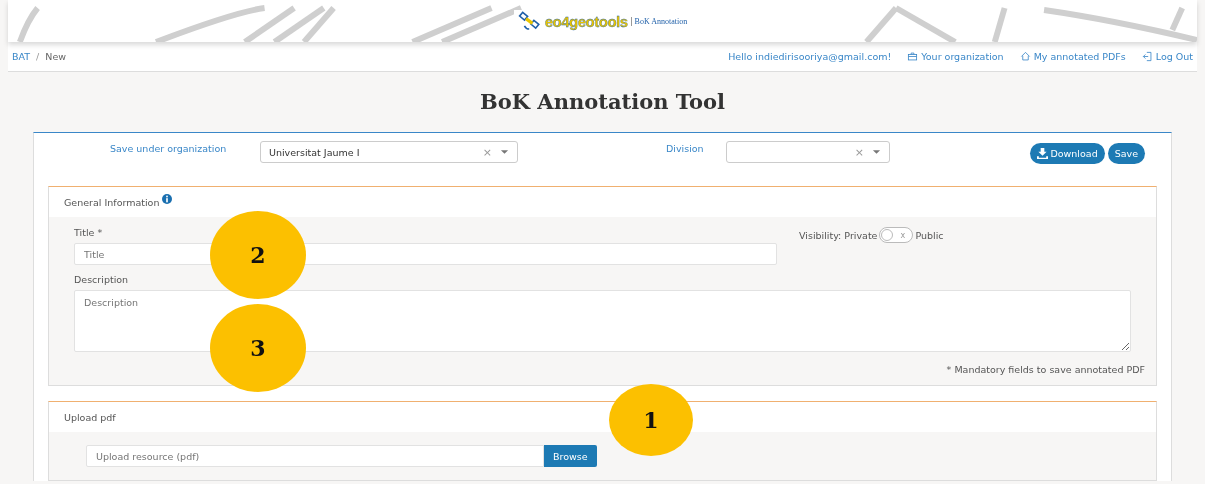 The width and height of the screenshot is (1205, 484). What do you see at coordinates (102, 279) in the screenshot?
I see `field-label: Description` at bounding box center [102, 279].